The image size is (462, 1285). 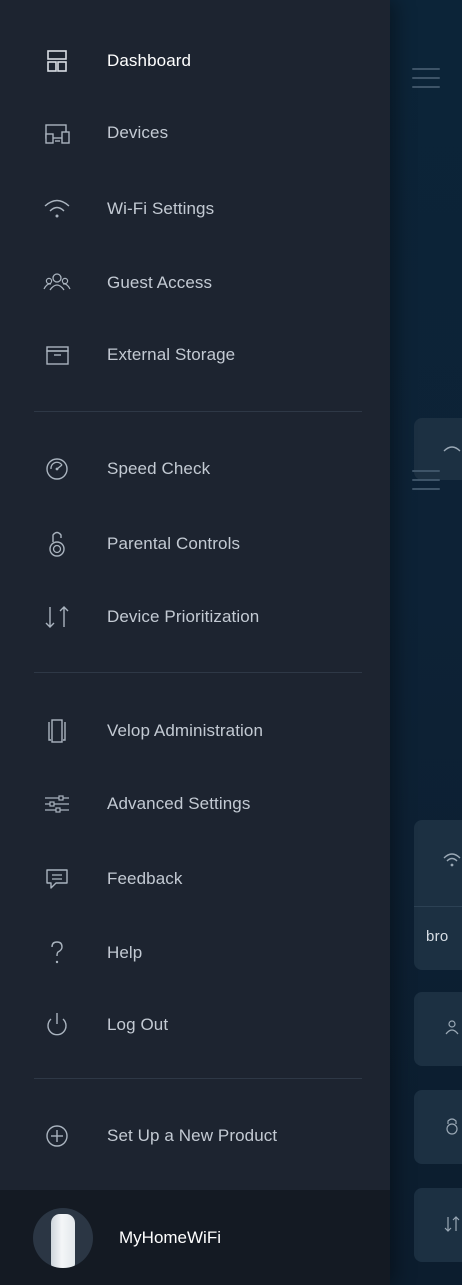 I want to click on sliders-icon, so click(x=57, y=804).